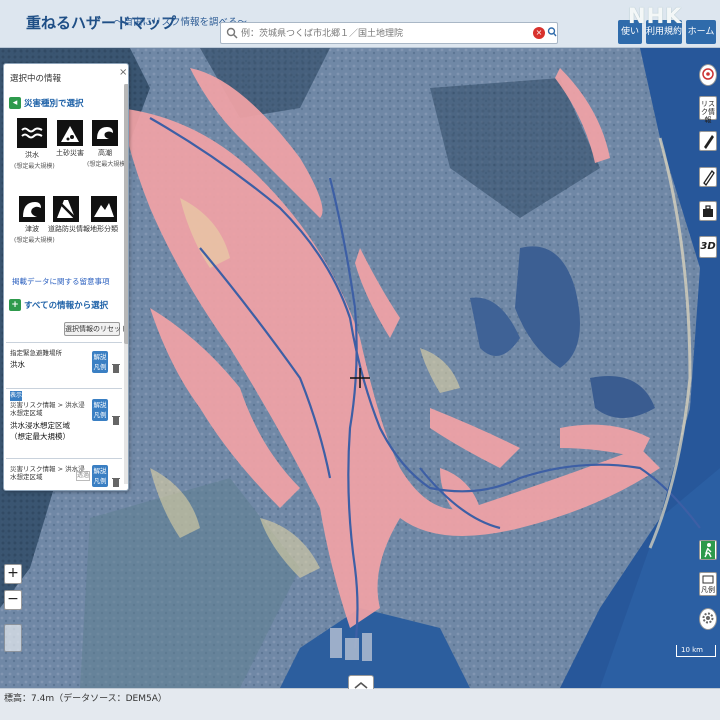 The image size is (720, 720). Describe the element at coordinates (701, 32) in the screenshot. I see `home-button: ホーム` at that location.